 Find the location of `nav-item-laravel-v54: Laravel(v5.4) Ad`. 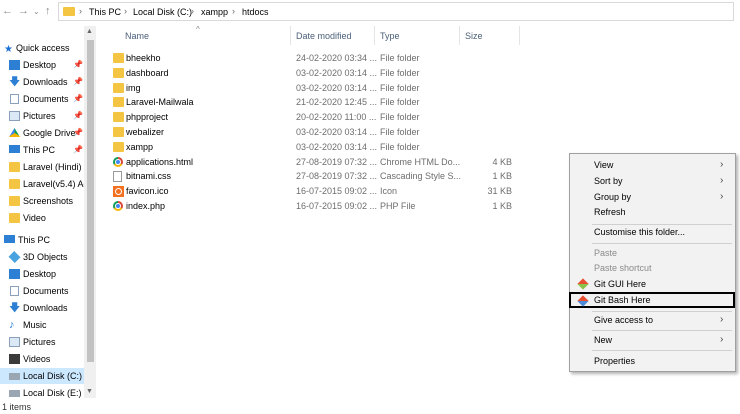

nav-item-laravel-v54: Laravel(v5.4) Ad is located at coordinates (42, 184).